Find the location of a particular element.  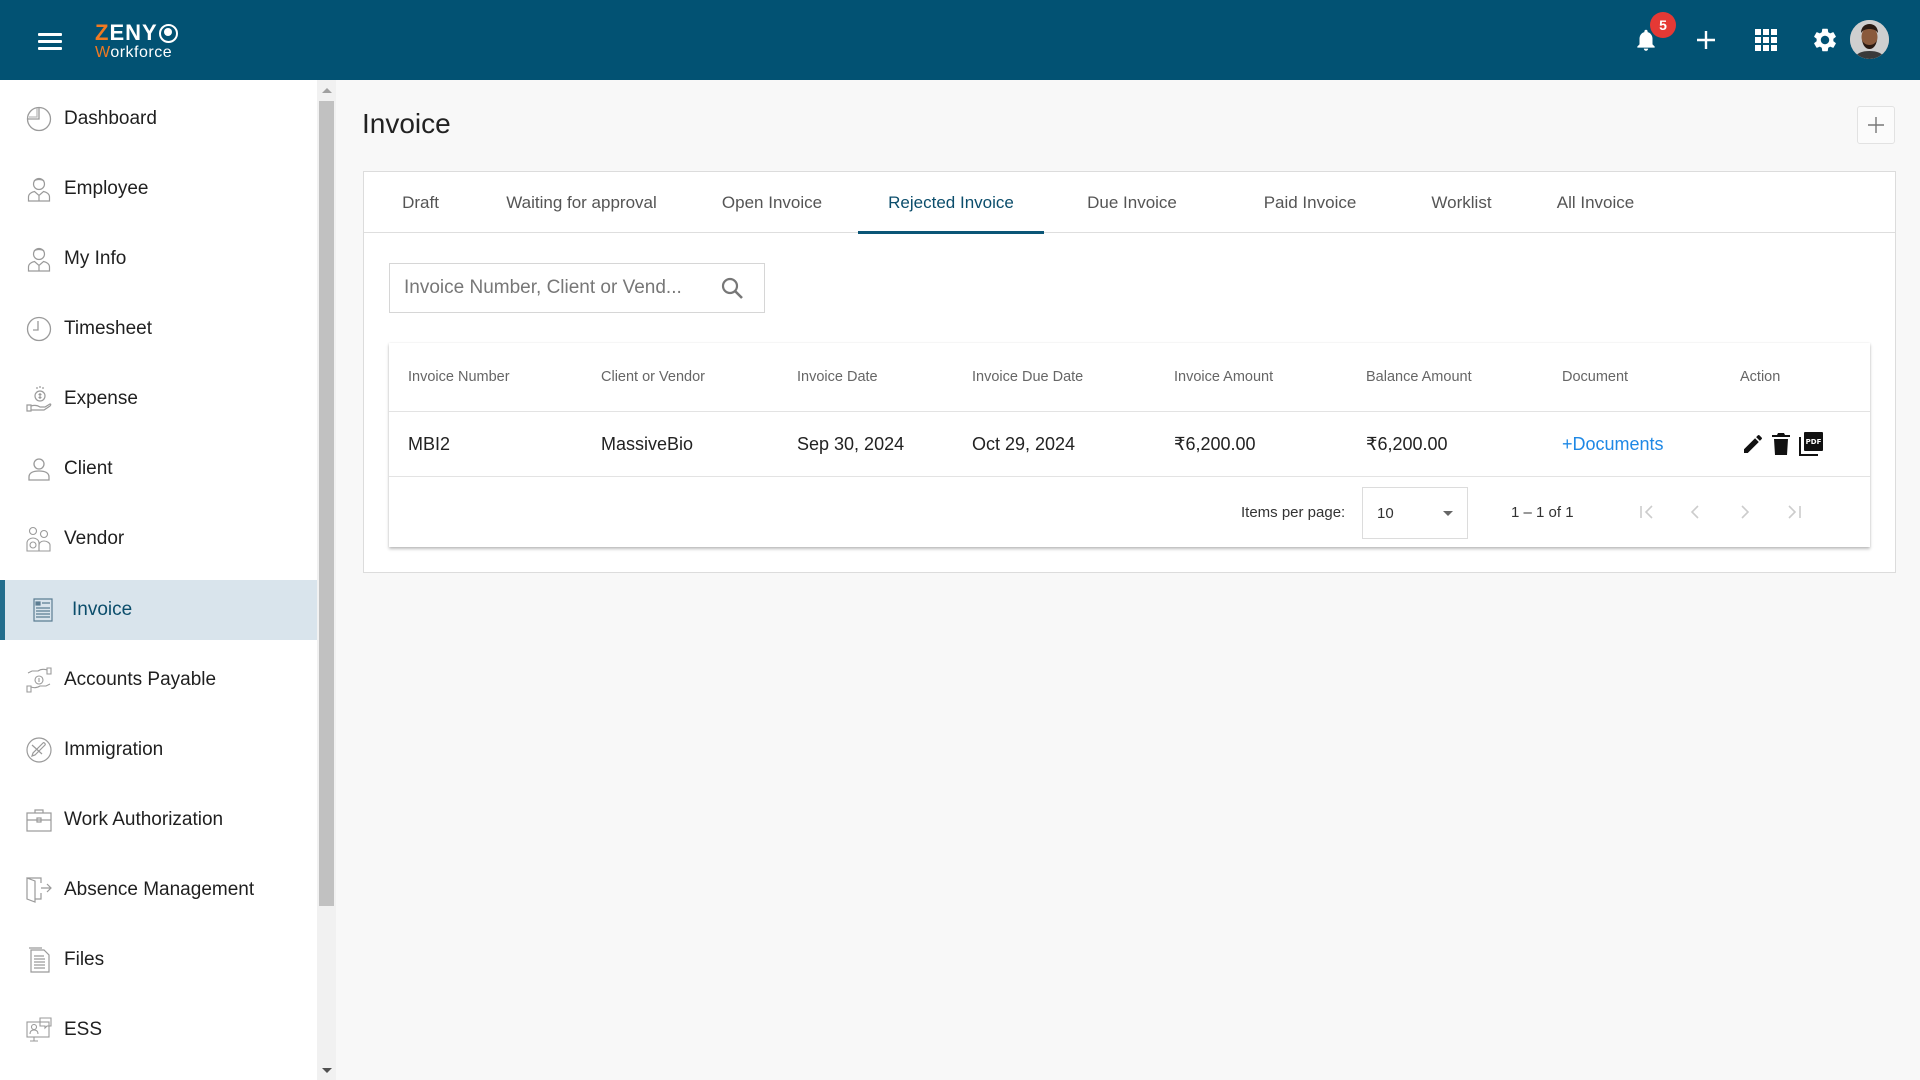

column-header-balance-amount: Balance Amount is located at coordinates (1419, 377).